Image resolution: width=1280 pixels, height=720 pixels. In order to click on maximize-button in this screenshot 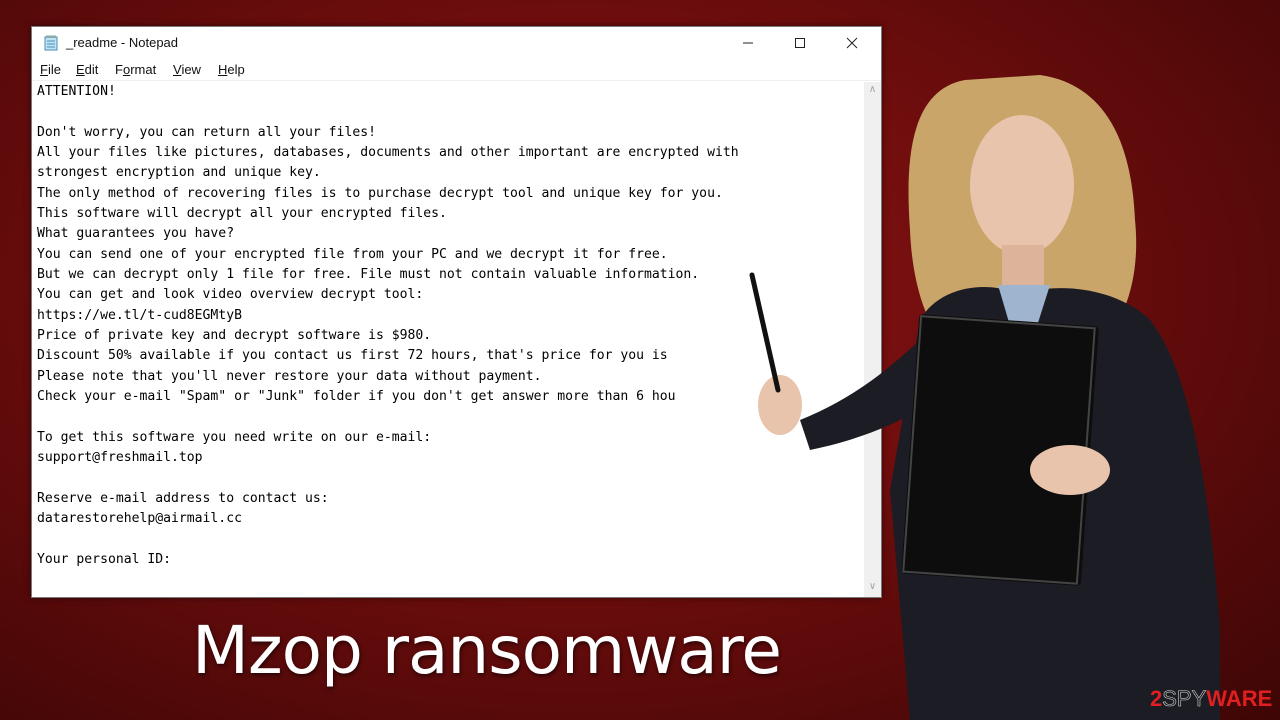, I will do `click(800, 42)`.